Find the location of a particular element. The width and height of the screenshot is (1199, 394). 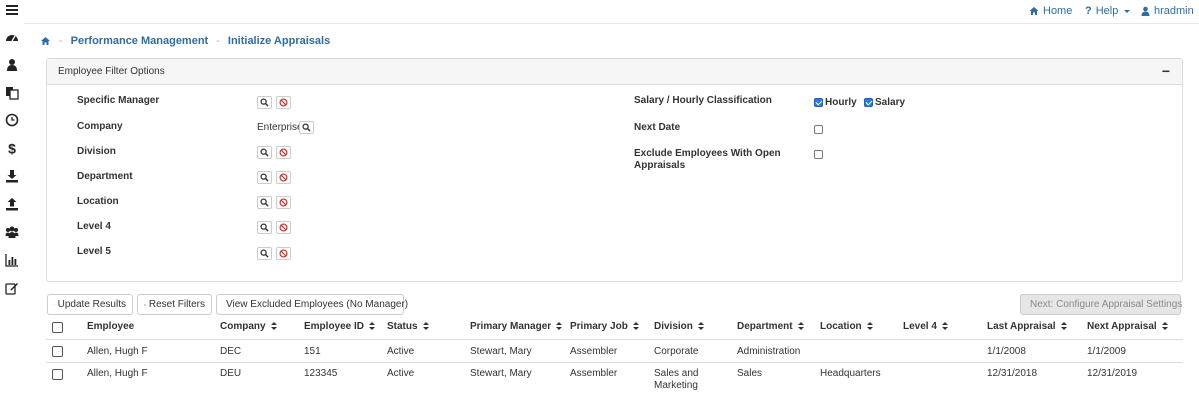

th-division: Division is located at coordinates (679, 326).